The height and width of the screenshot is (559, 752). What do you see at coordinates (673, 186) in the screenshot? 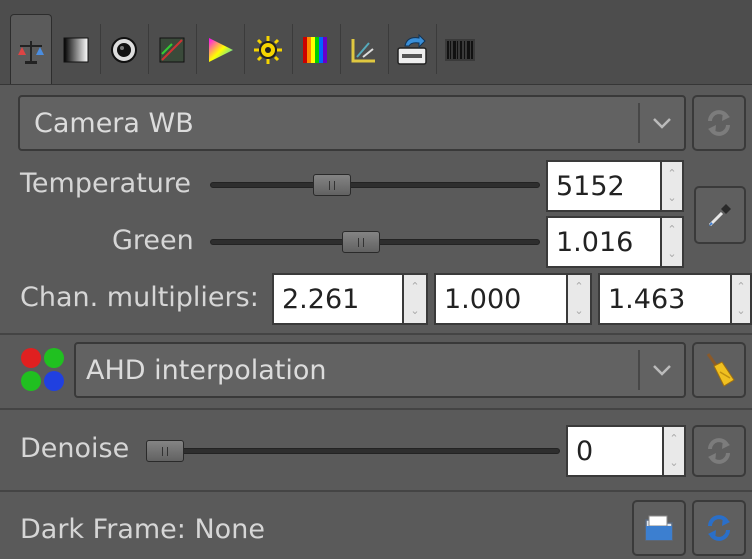
I see `temperature-spin-buttons: ⌃ ⌄` at bounding box center [673, 186].